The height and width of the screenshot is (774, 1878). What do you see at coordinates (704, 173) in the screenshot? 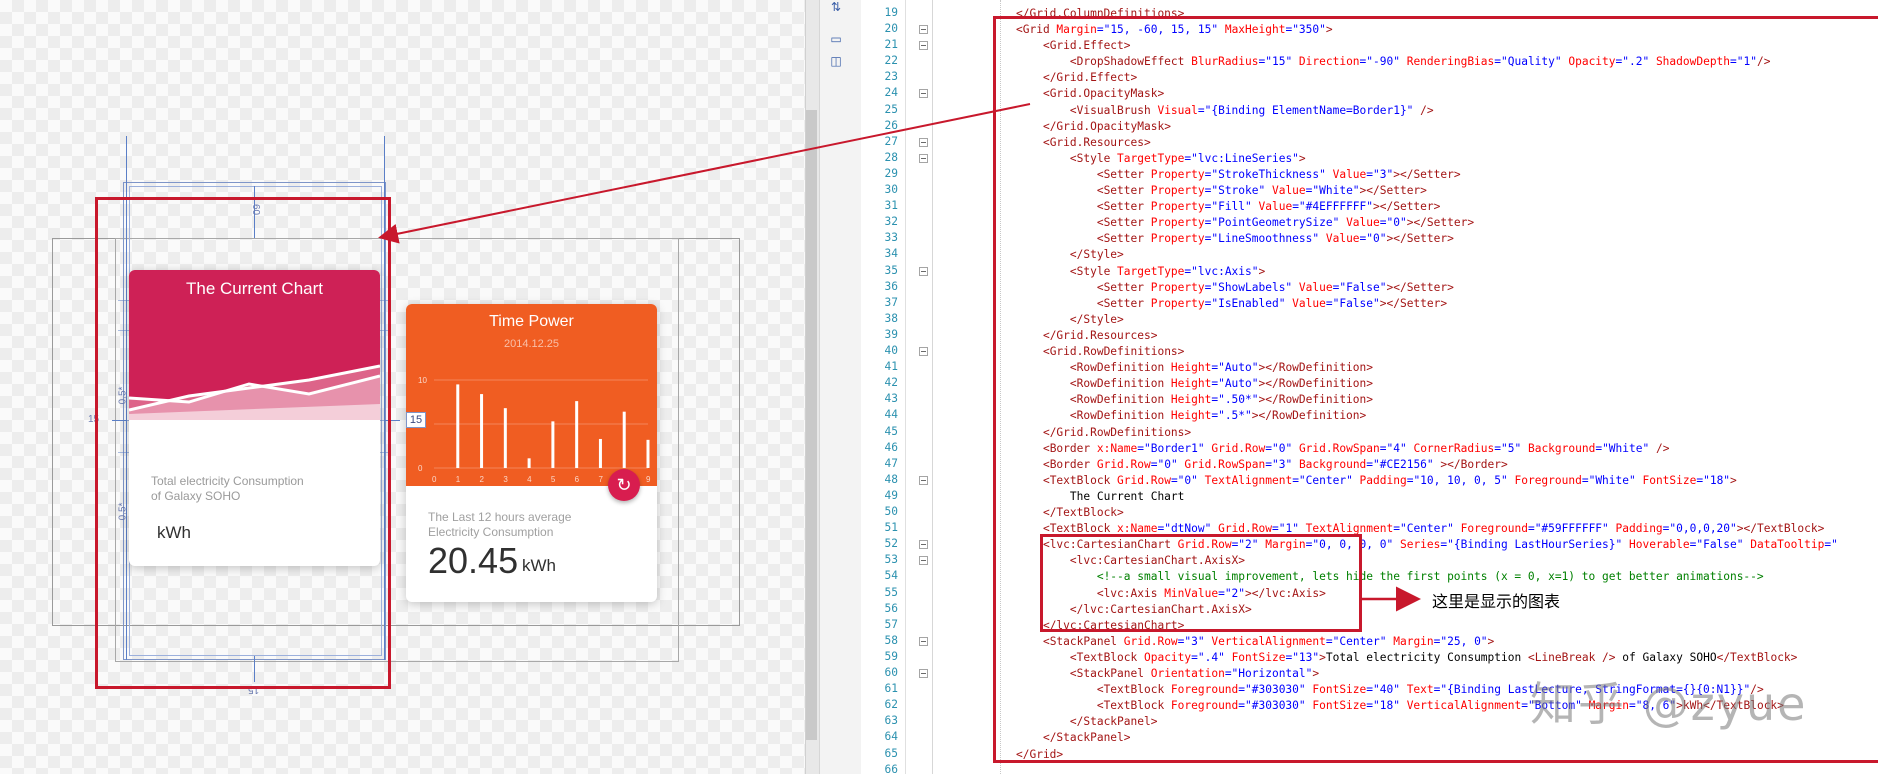
I see `arrow-to-designer` at bounding box center [704, 173].